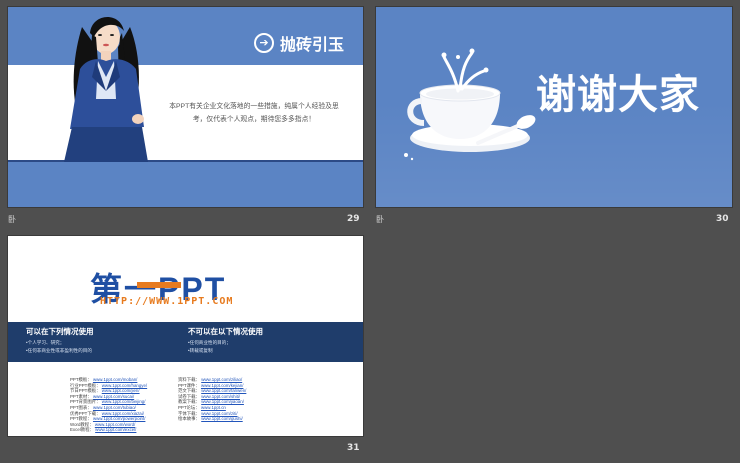 This screenshot has height=463, width=740. I want to click on allowed-line-2: •任何非商业性或非盈利性的目的, so click(59, 350).